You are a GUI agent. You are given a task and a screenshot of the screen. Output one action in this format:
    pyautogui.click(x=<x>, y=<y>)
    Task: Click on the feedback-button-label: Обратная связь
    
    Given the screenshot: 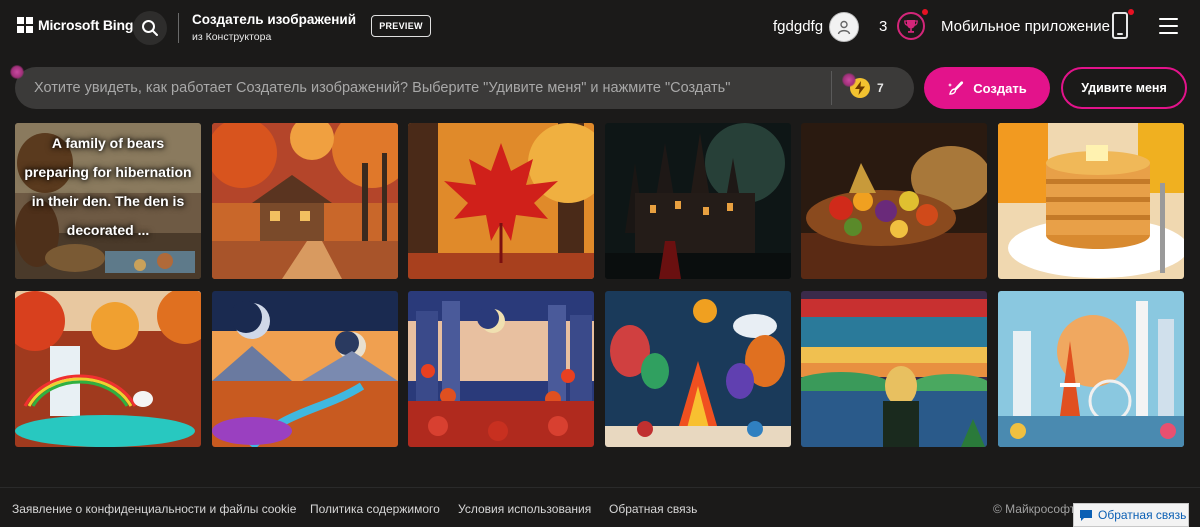 What is the action you would take?
    pyautogui.click(x=1142, y=515)
    